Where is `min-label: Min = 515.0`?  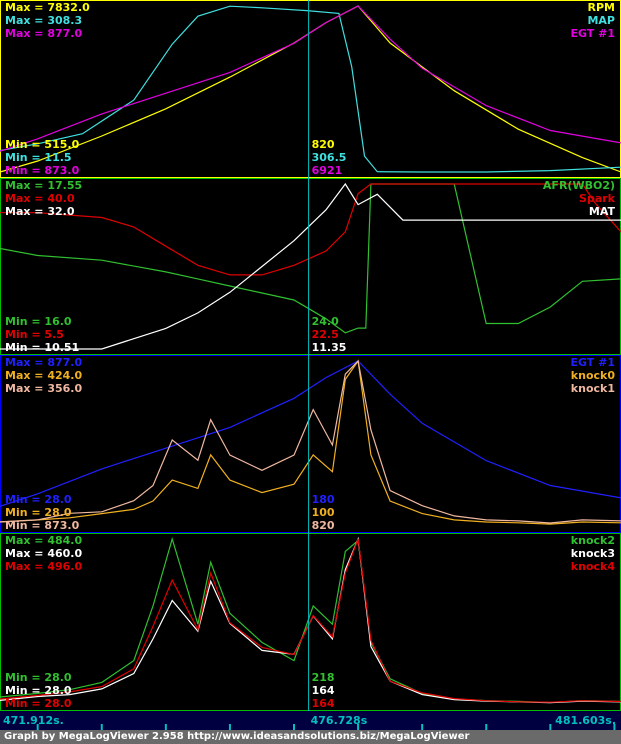
min-label: Min = 515.0 is located at coordinates (42, 144).